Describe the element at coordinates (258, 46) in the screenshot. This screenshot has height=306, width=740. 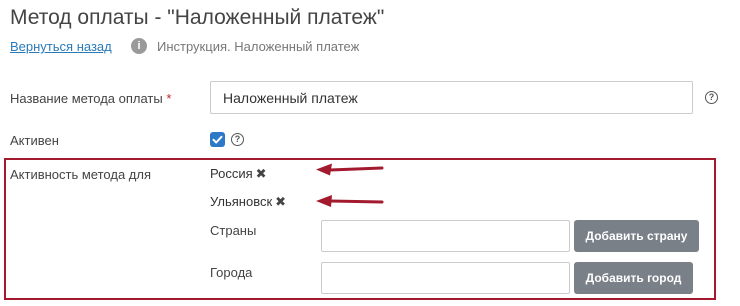
I see `instruction-text: Инструкция. Наложенный платеж` at that location.